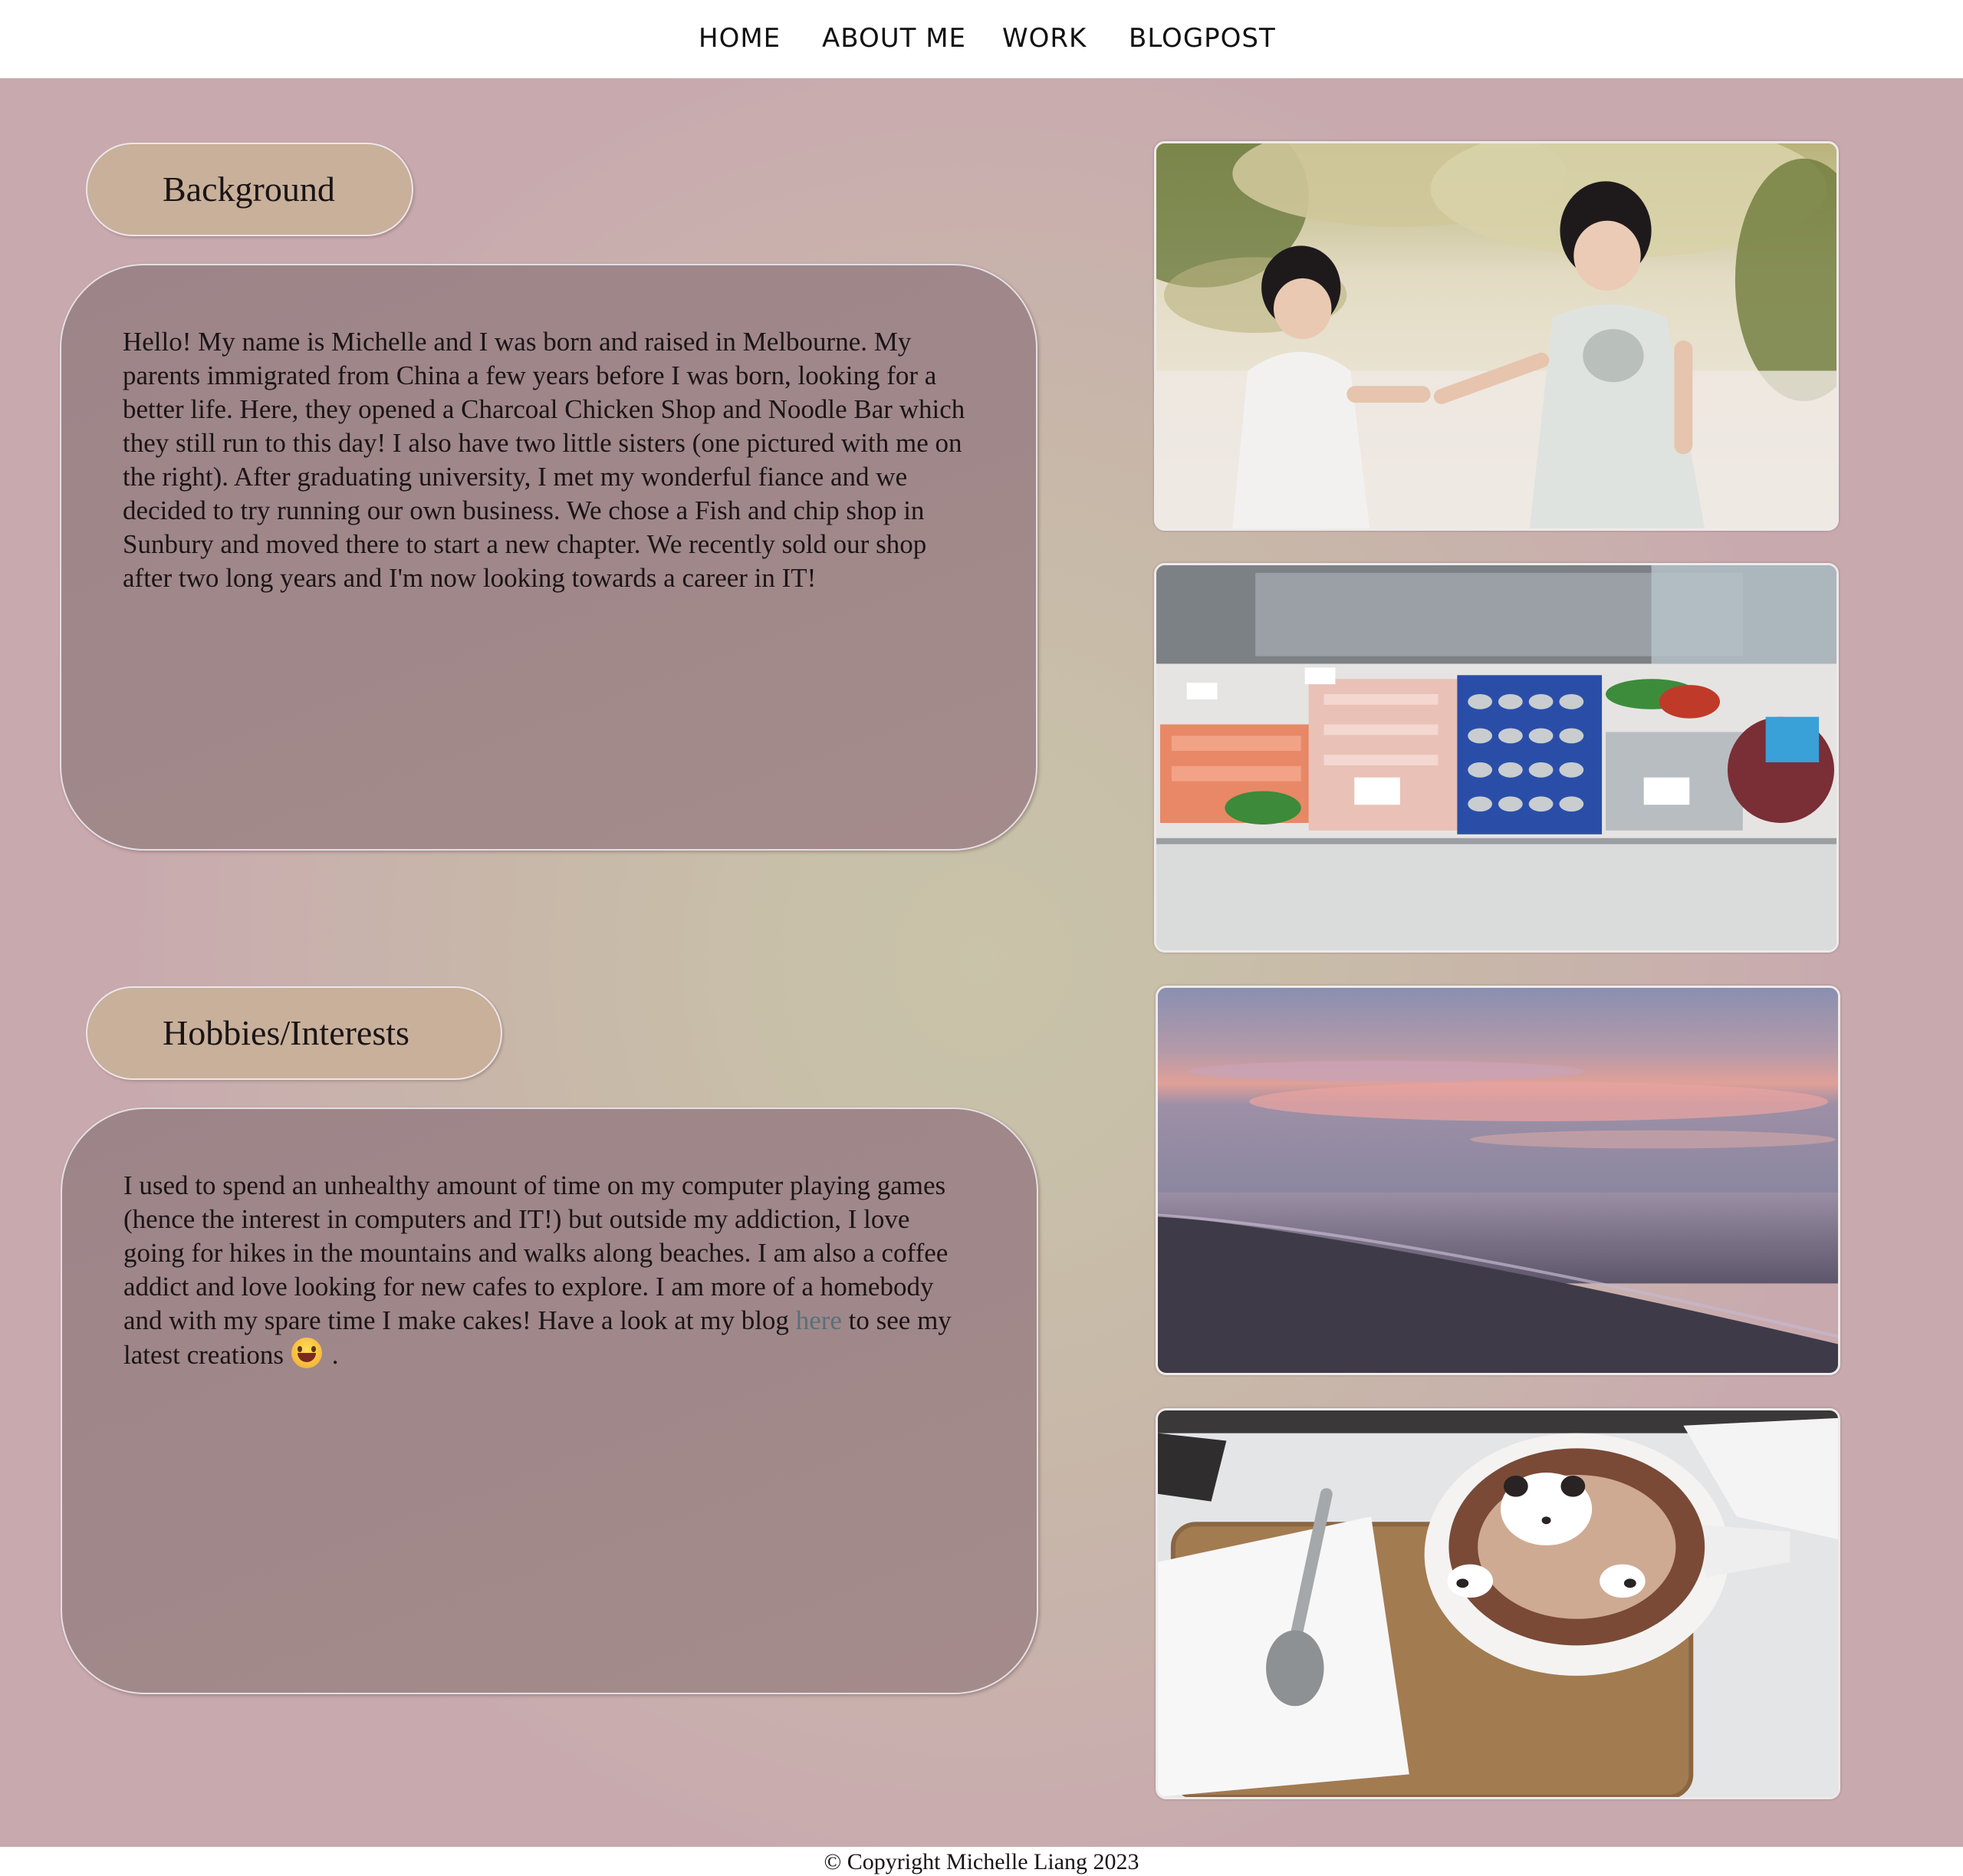 Image resolution: width=1963 pixels, height=1876 pixels. What do you see at coordinates (1496, 758) in the screenshot?
I see `fish-shop-display-photo` at bounding box center [1496, 758].